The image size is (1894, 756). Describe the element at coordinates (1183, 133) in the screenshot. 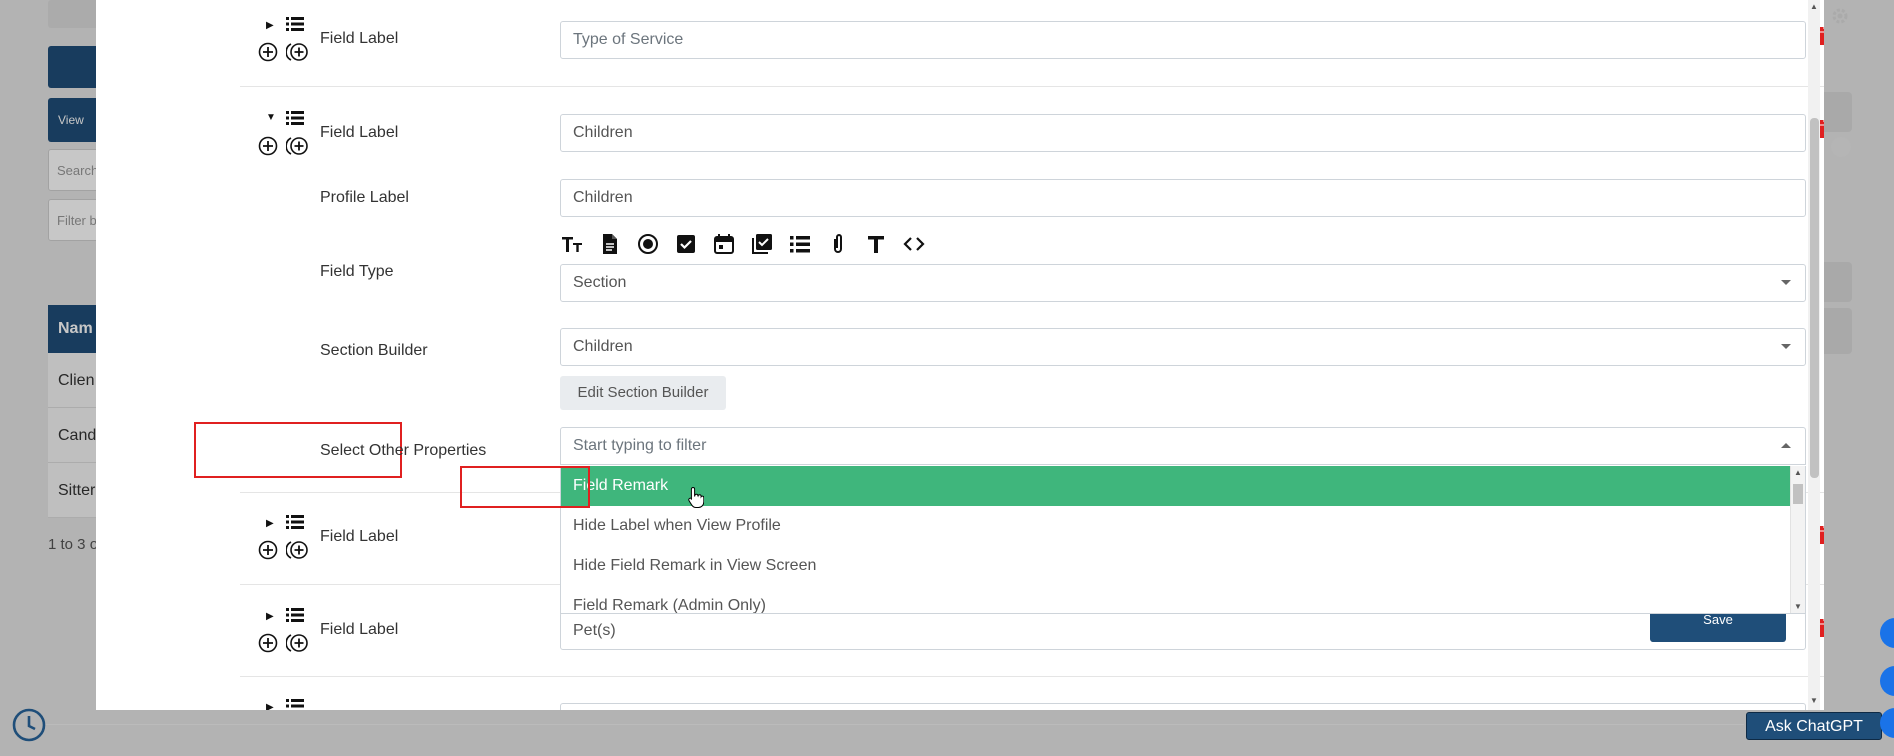

I see `field-label-input: Children` at that location.